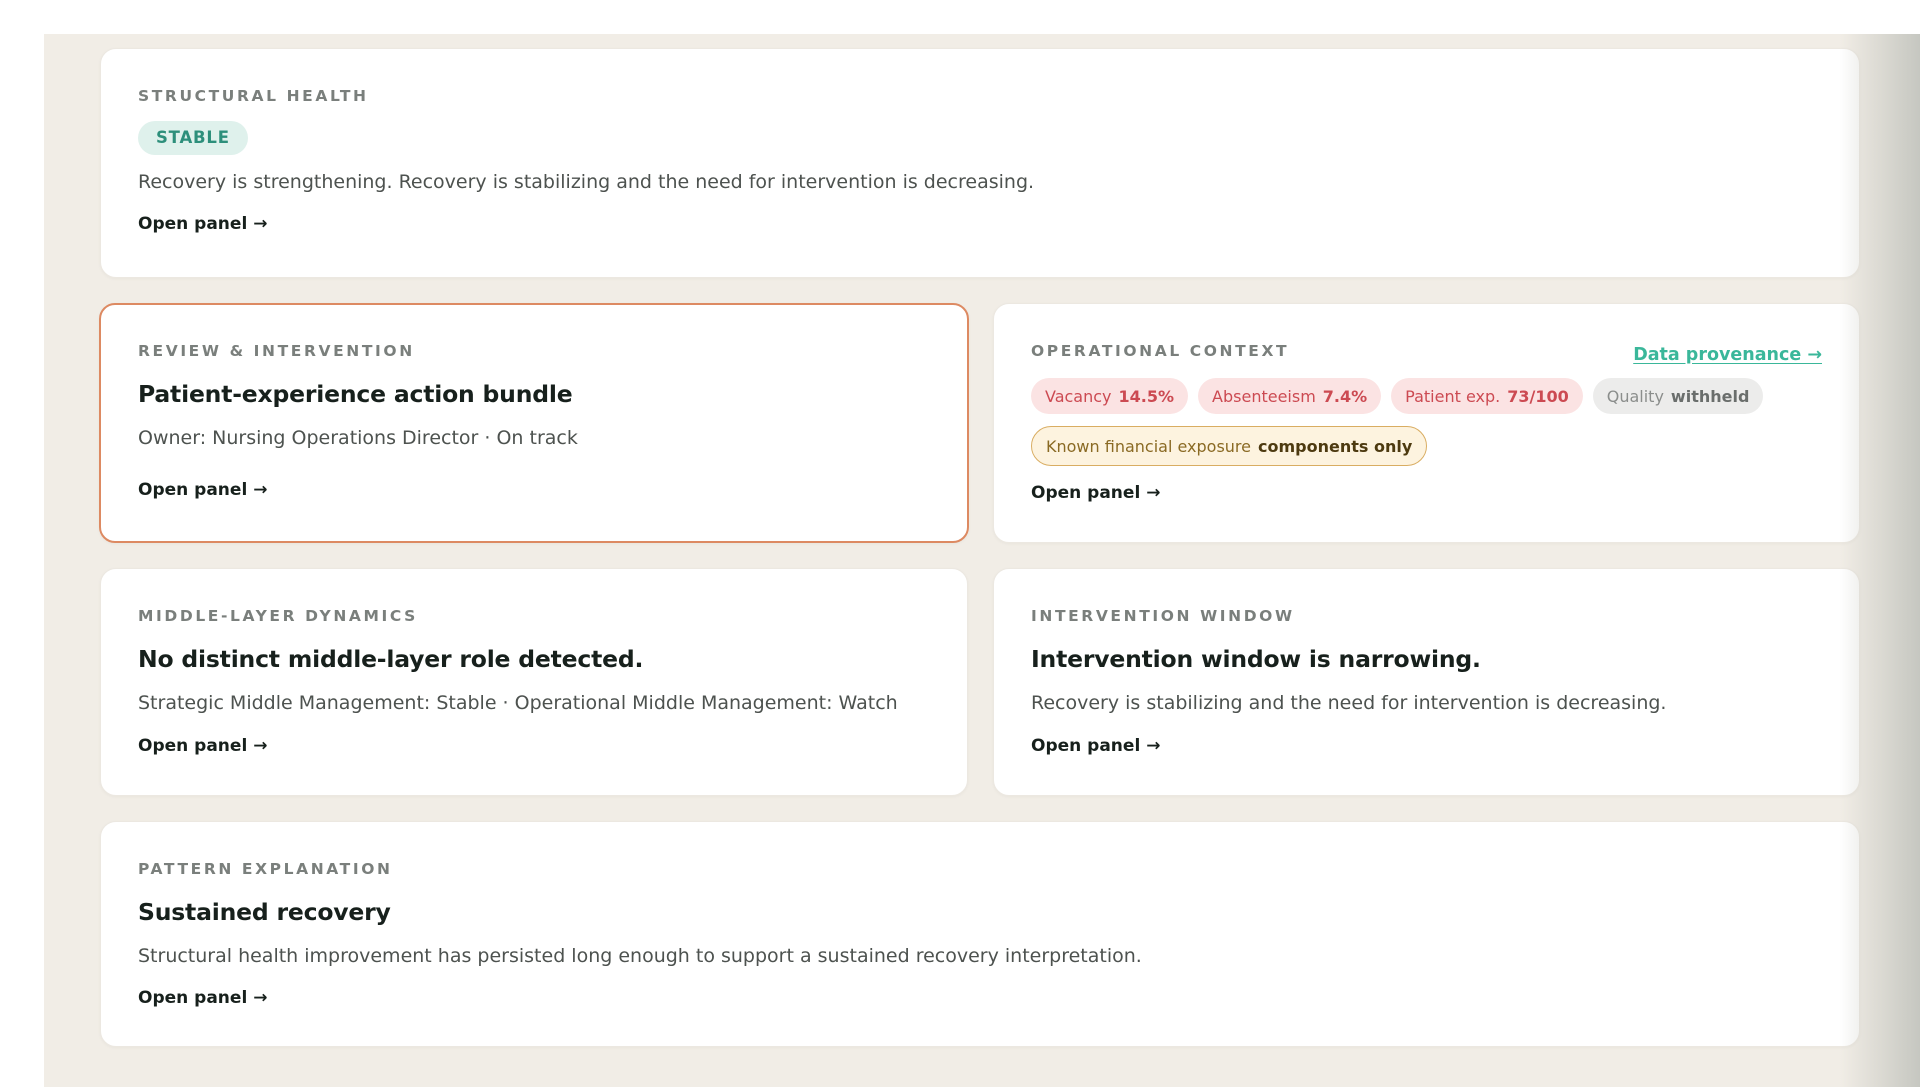  I want to click on patient-experience-chip: Patient exp. 73/100, so click(1487, 396).